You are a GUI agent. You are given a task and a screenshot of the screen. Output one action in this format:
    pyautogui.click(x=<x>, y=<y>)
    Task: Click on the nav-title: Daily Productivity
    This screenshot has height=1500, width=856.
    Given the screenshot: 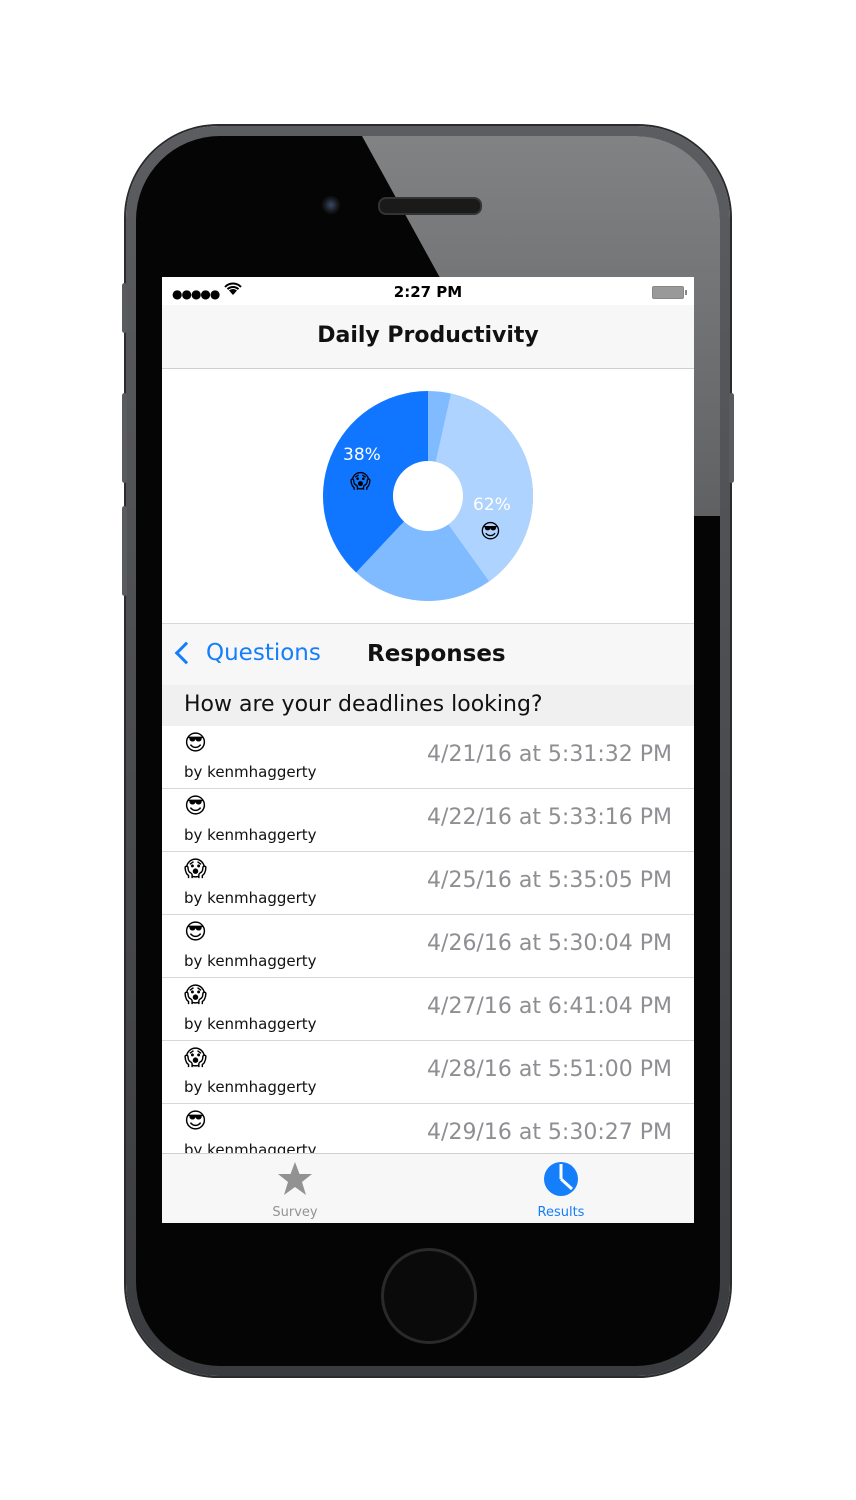 What is the action you would take?
    pyautogui.click(x=428, y=335)
    